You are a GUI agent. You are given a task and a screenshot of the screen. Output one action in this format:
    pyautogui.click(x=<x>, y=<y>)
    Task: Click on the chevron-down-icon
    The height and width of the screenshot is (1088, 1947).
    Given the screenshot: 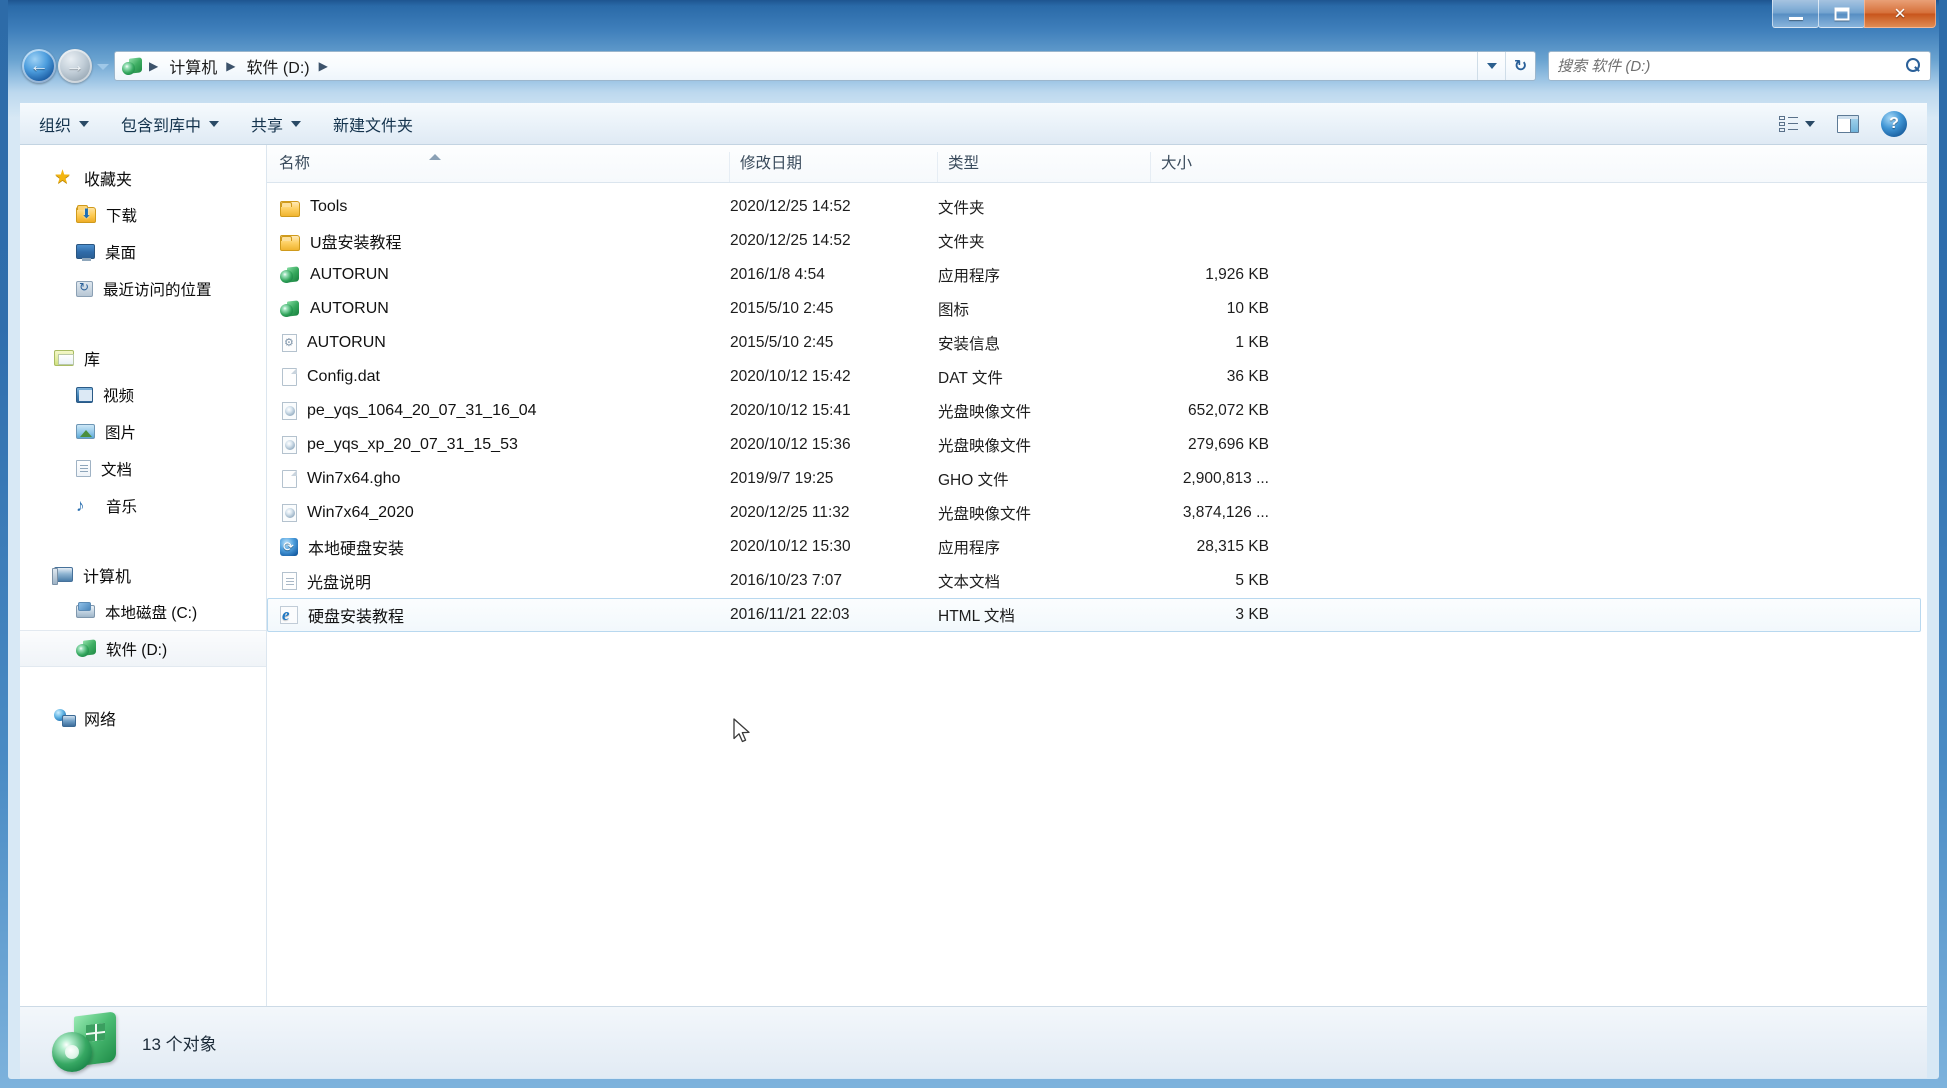 What is the action you would take?
    pyautogui.click(x=214, y=123)
    